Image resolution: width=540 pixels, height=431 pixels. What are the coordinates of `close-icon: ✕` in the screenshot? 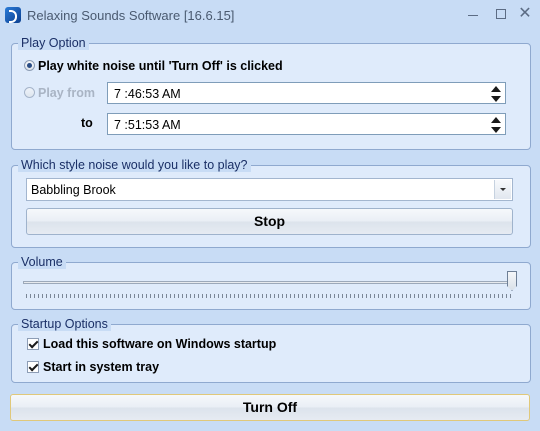 It's located at (525, 14).